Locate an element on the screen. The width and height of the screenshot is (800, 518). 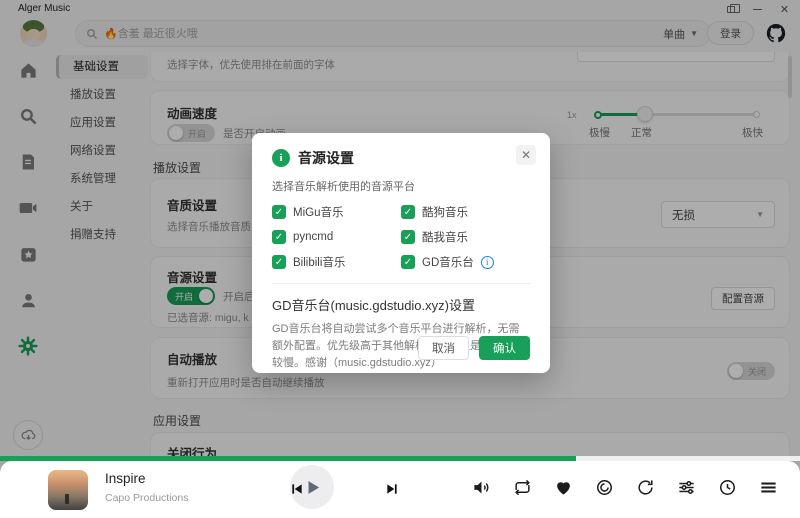
playlist-menu-icon is located at coordinates (768, 487).